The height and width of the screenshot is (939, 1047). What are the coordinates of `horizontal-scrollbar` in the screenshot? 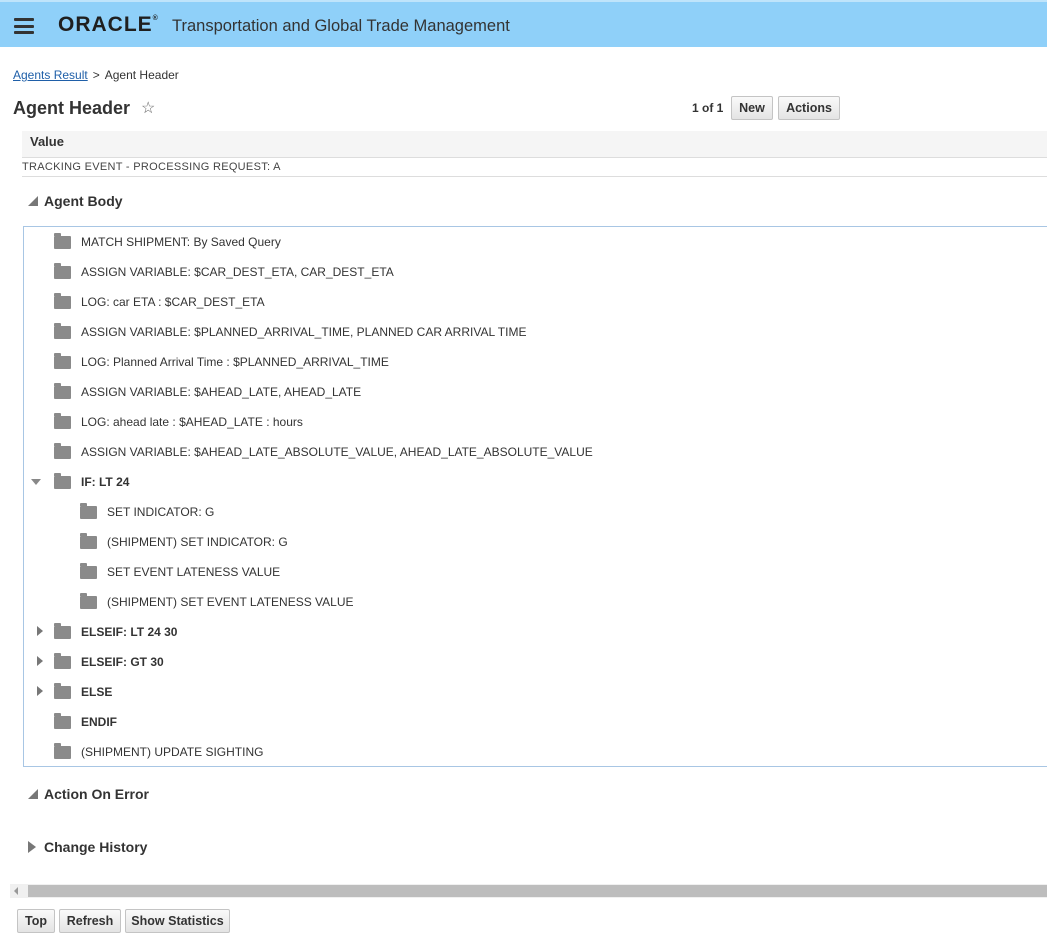 It's located at (528, 891).